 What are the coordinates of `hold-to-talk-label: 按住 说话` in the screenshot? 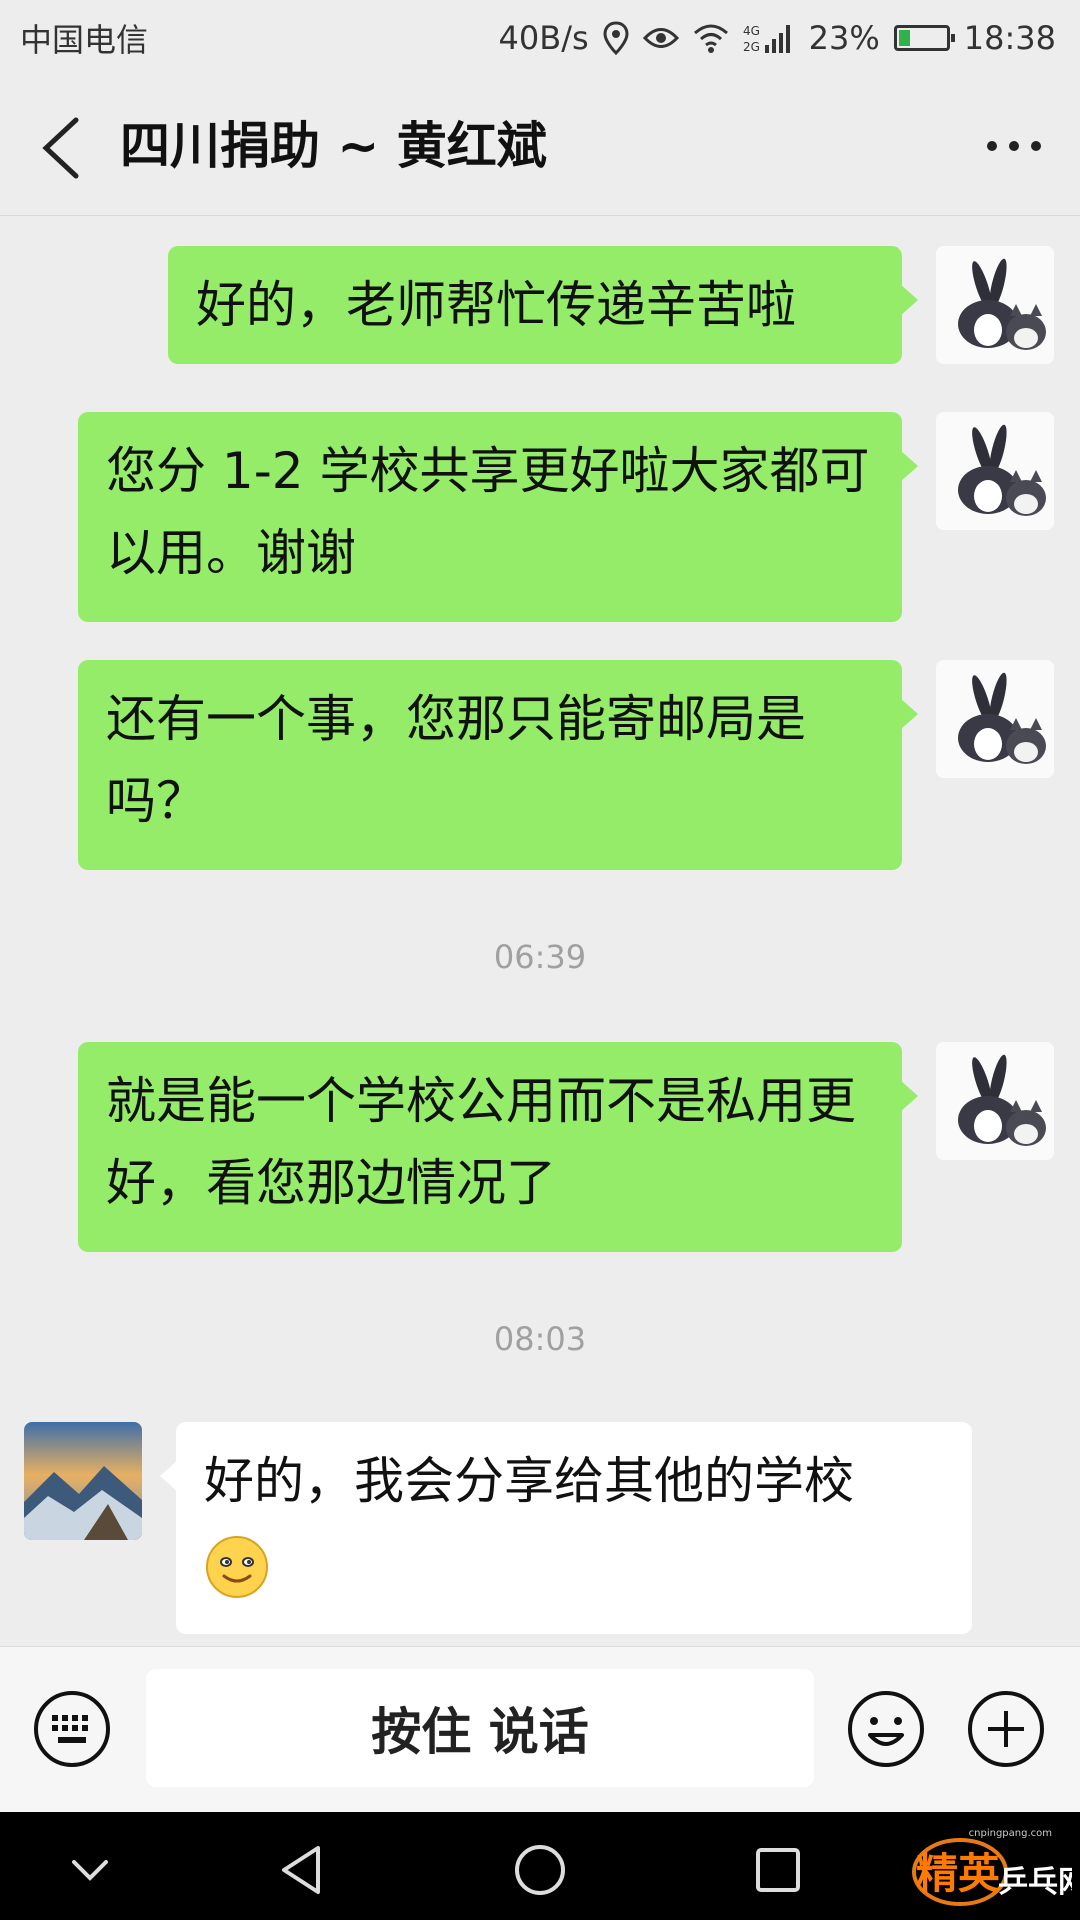 It's located at (480, 1732).